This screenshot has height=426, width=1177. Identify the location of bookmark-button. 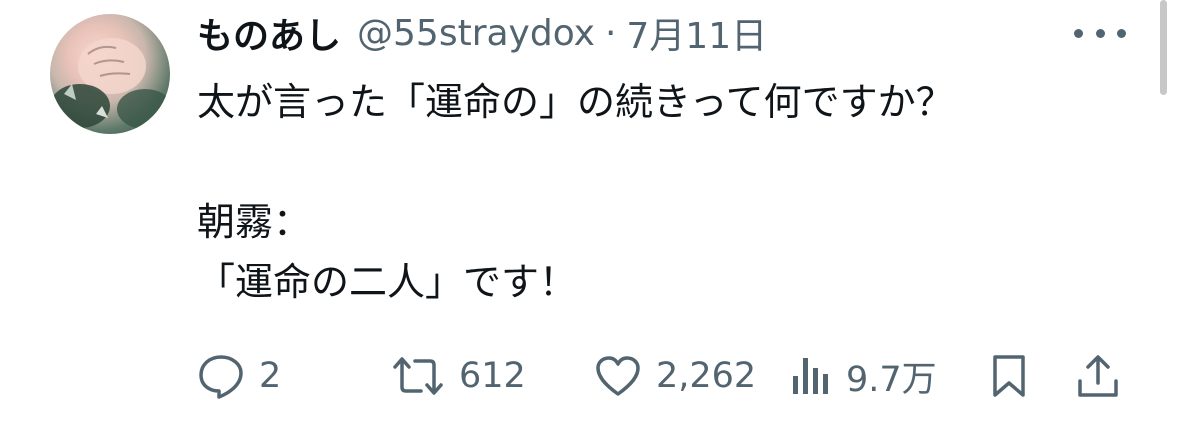
(1009, 376).